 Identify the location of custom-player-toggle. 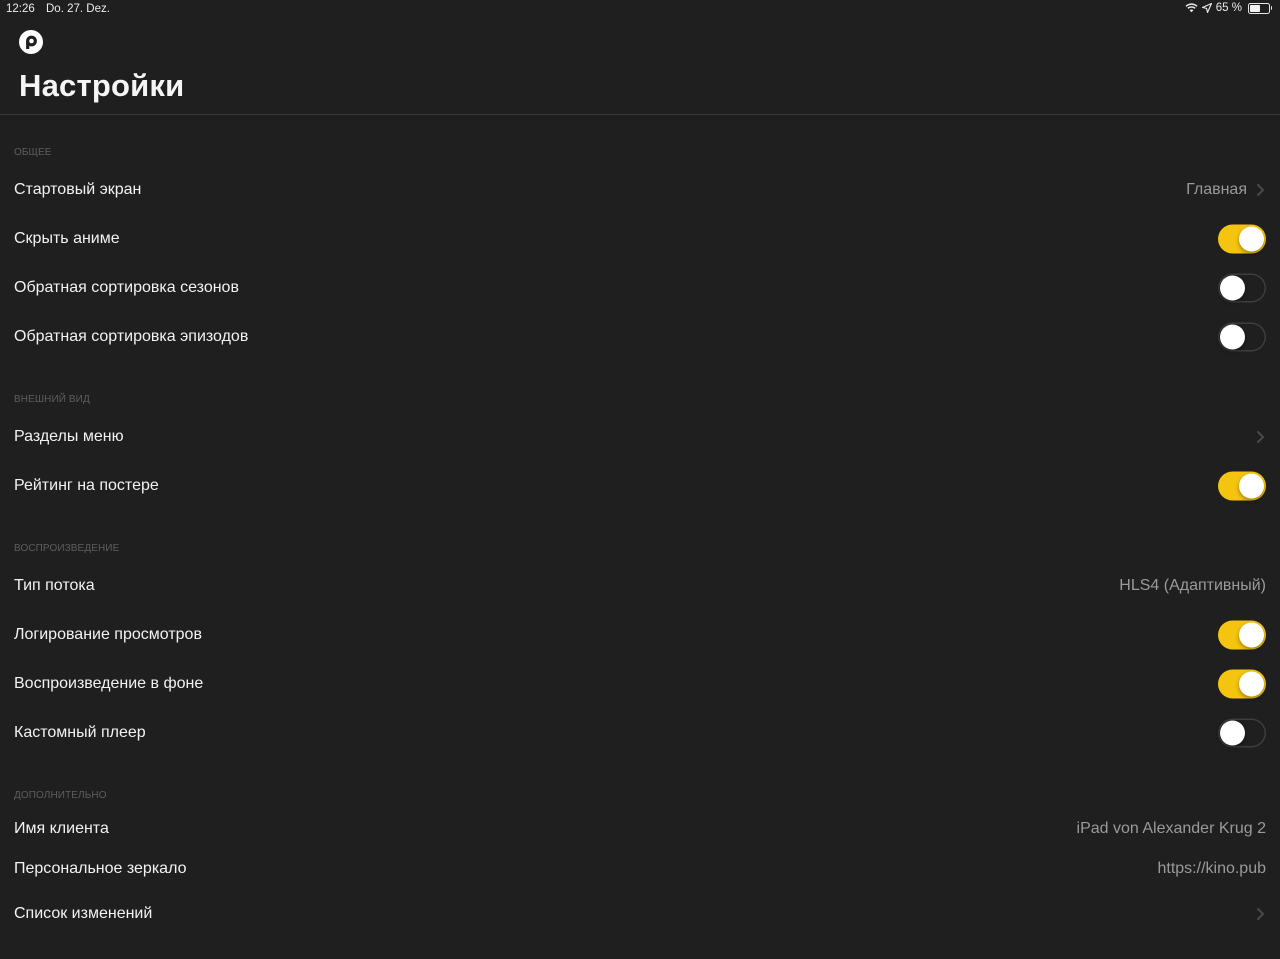
(1242, 733).